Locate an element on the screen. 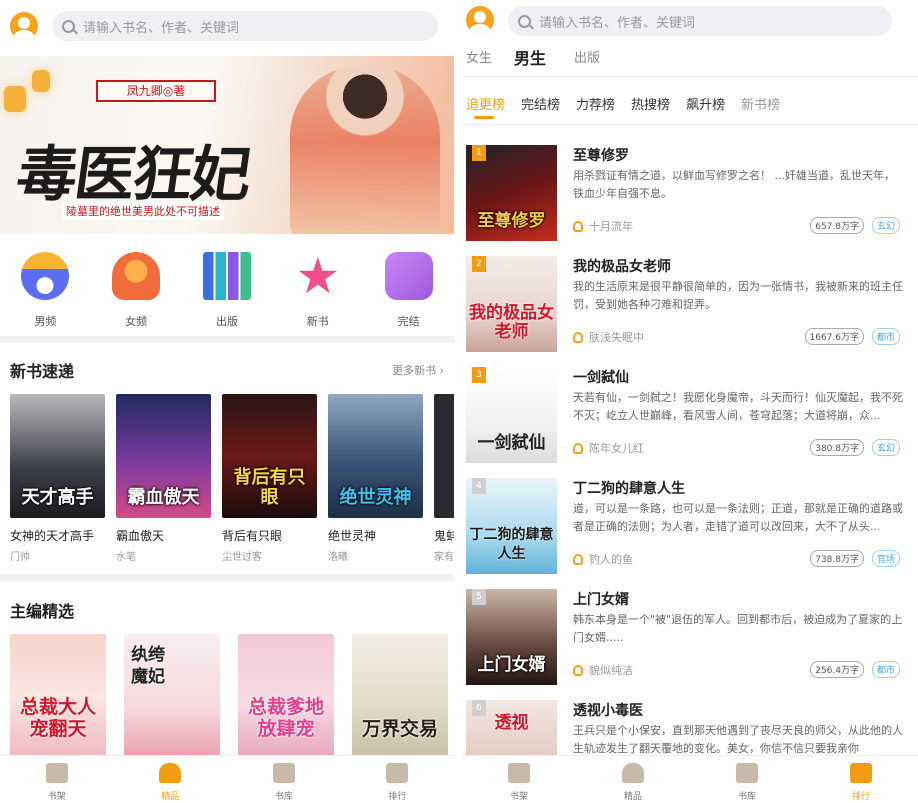 Image resolution: width=918 pixels, height=803 pixels. genre-badge: 官场 is located at coordinates (885, 558).